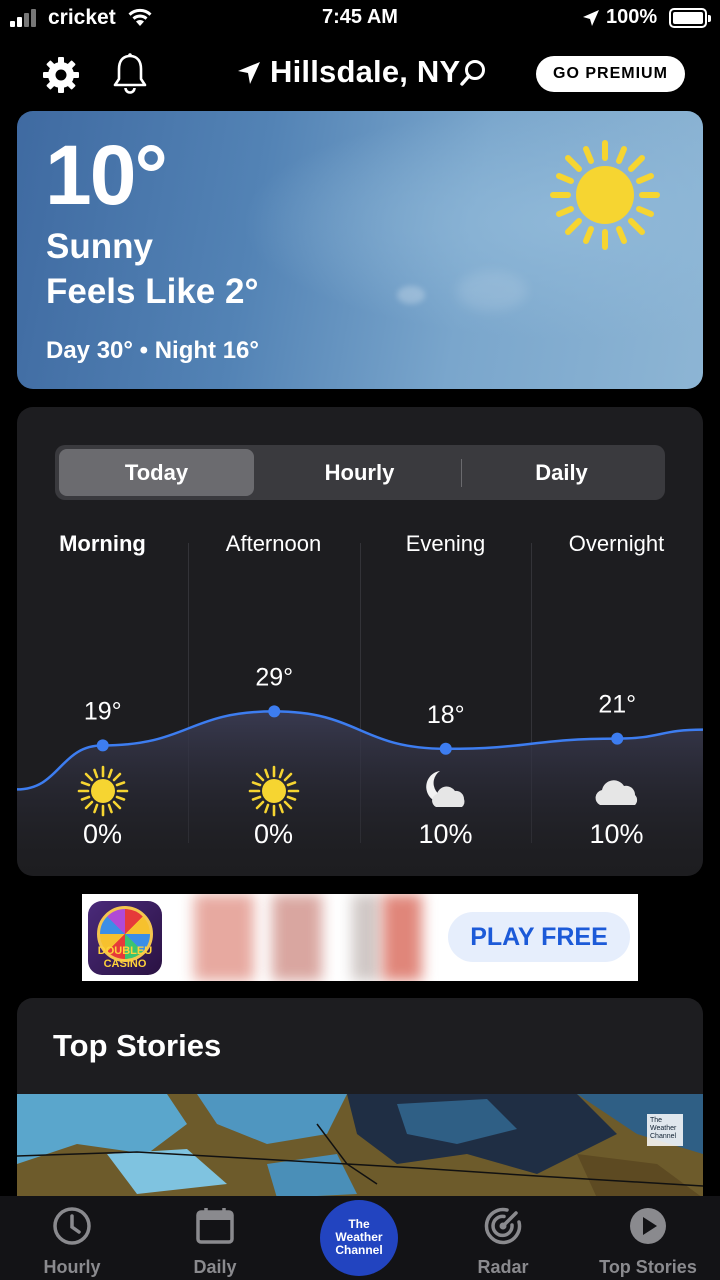 The image size is (720, 1280). I want to click on forecast-tabs: Today Hourly Daily, so click(360, 472).